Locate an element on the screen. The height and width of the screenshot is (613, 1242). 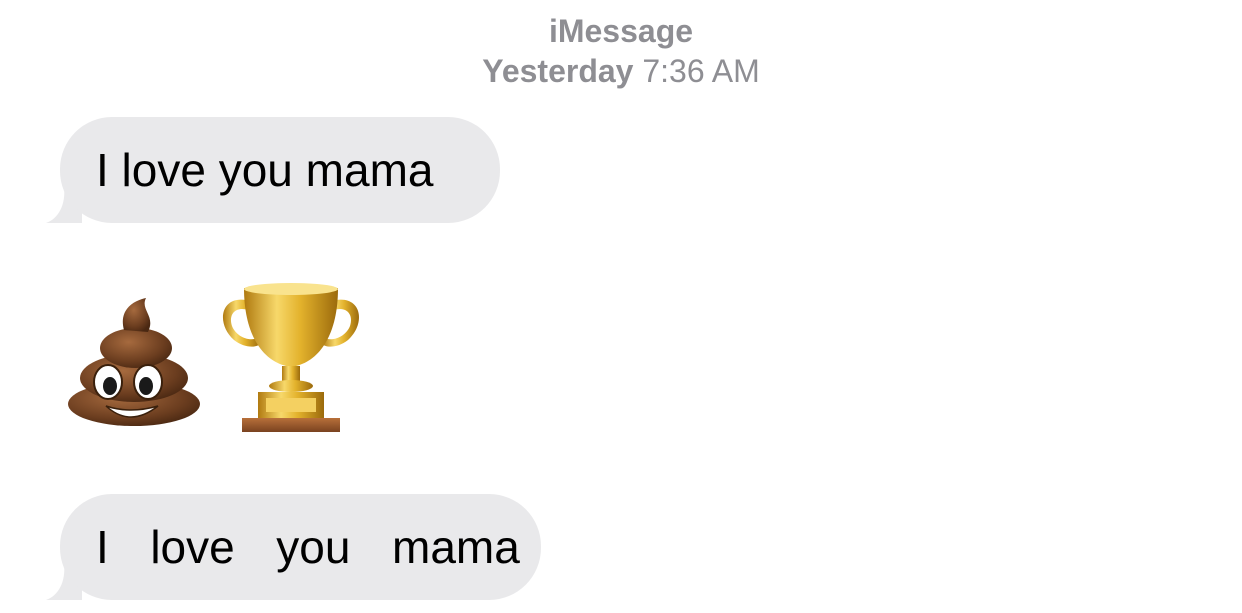
emoji-message is located at coordinates (219, 362).